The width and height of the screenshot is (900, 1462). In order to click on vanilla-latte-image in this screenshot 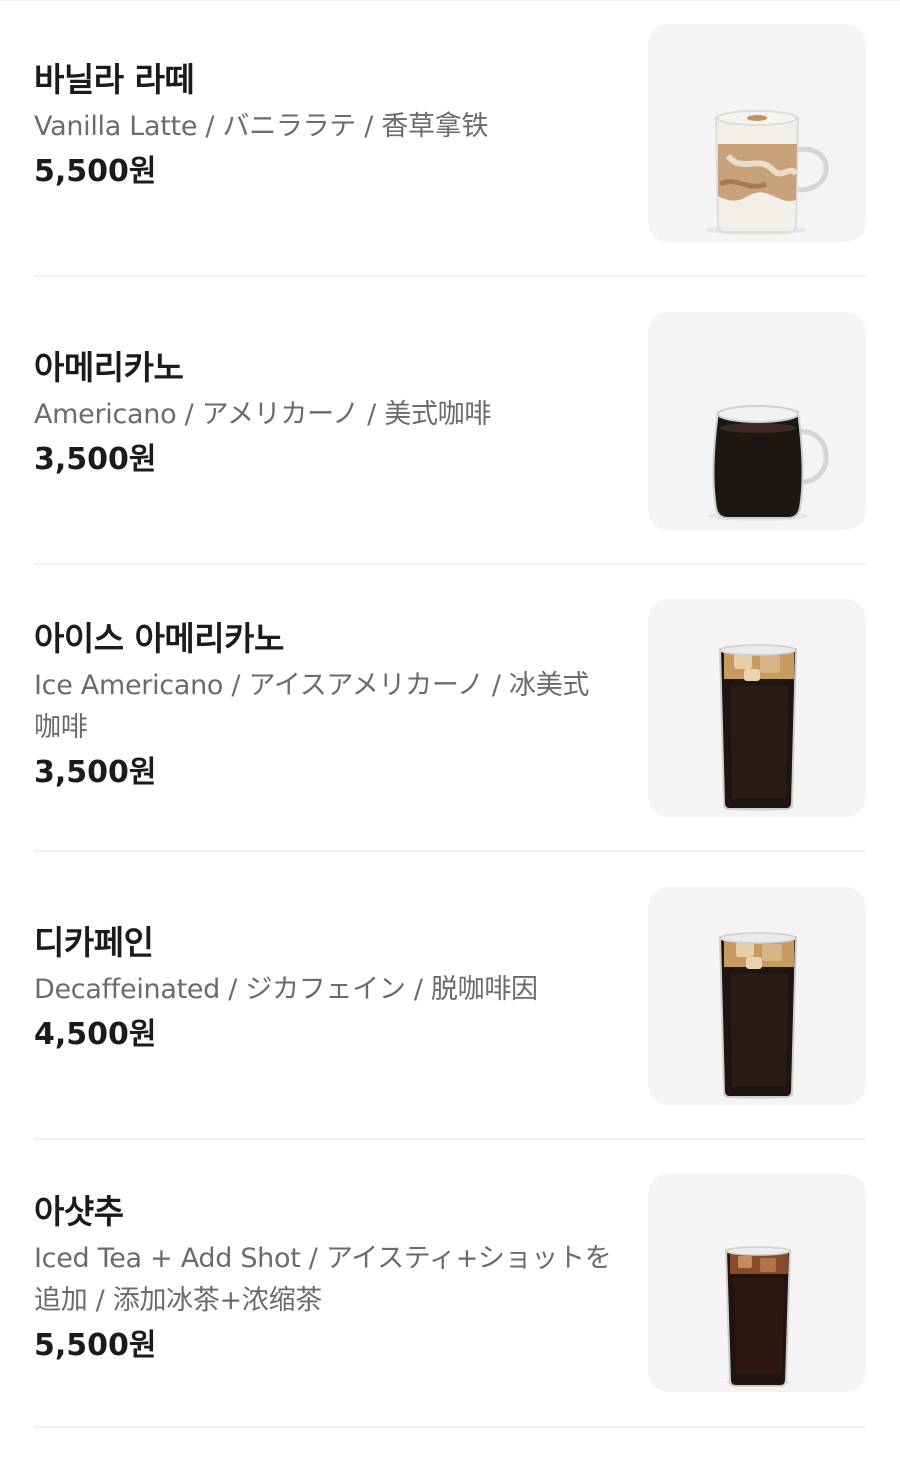, I will do `click(757, 133)`.